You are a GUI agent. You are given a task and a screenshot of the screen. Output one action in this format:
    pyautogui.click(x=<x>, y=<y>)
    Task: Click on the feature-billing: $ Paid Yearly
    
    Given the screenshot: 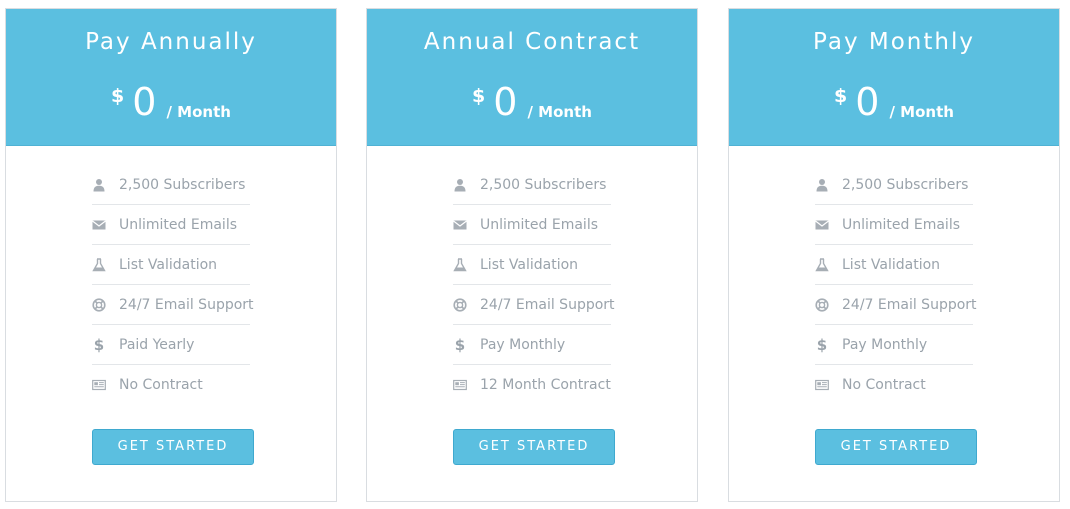 What is the action you would take?
    pyautogui.click(x=171, y=345)
    